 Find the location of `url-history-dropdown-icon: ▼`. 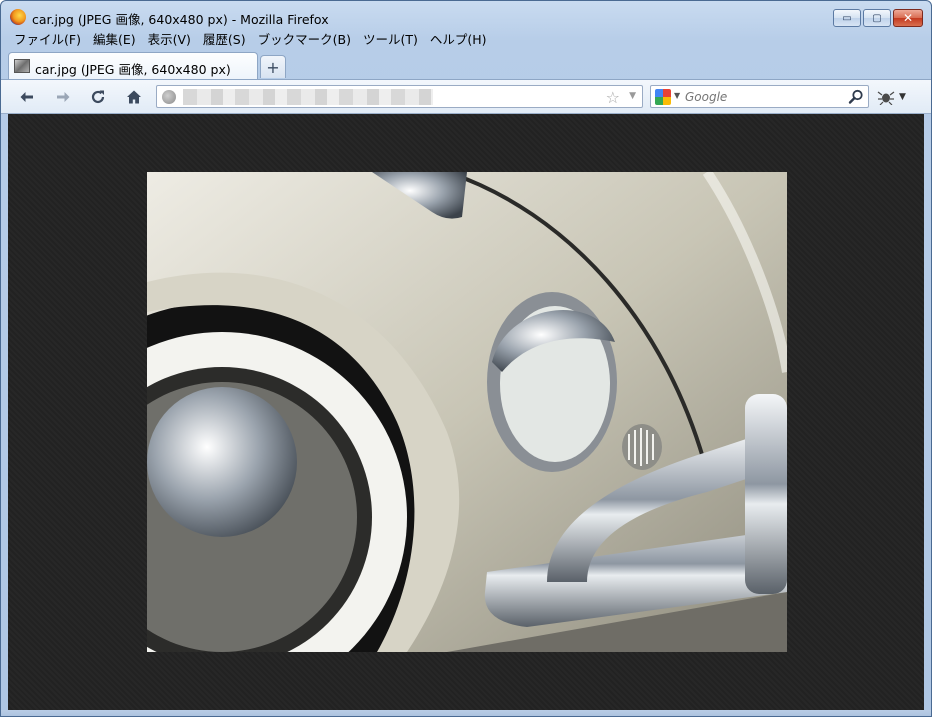

url-history-dropdown-icon: ▼ is located at coordinates (632, 96).